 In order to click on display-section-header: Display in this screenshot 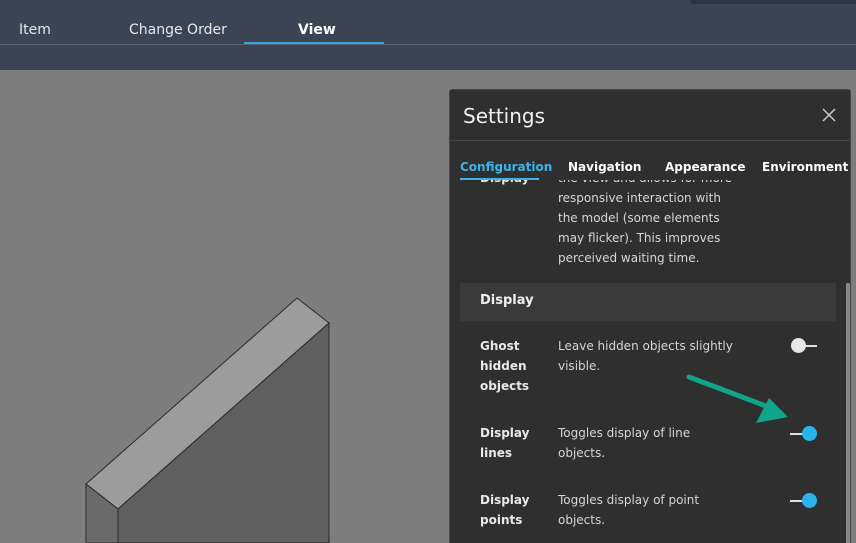, I will do `click(648, 302)`.